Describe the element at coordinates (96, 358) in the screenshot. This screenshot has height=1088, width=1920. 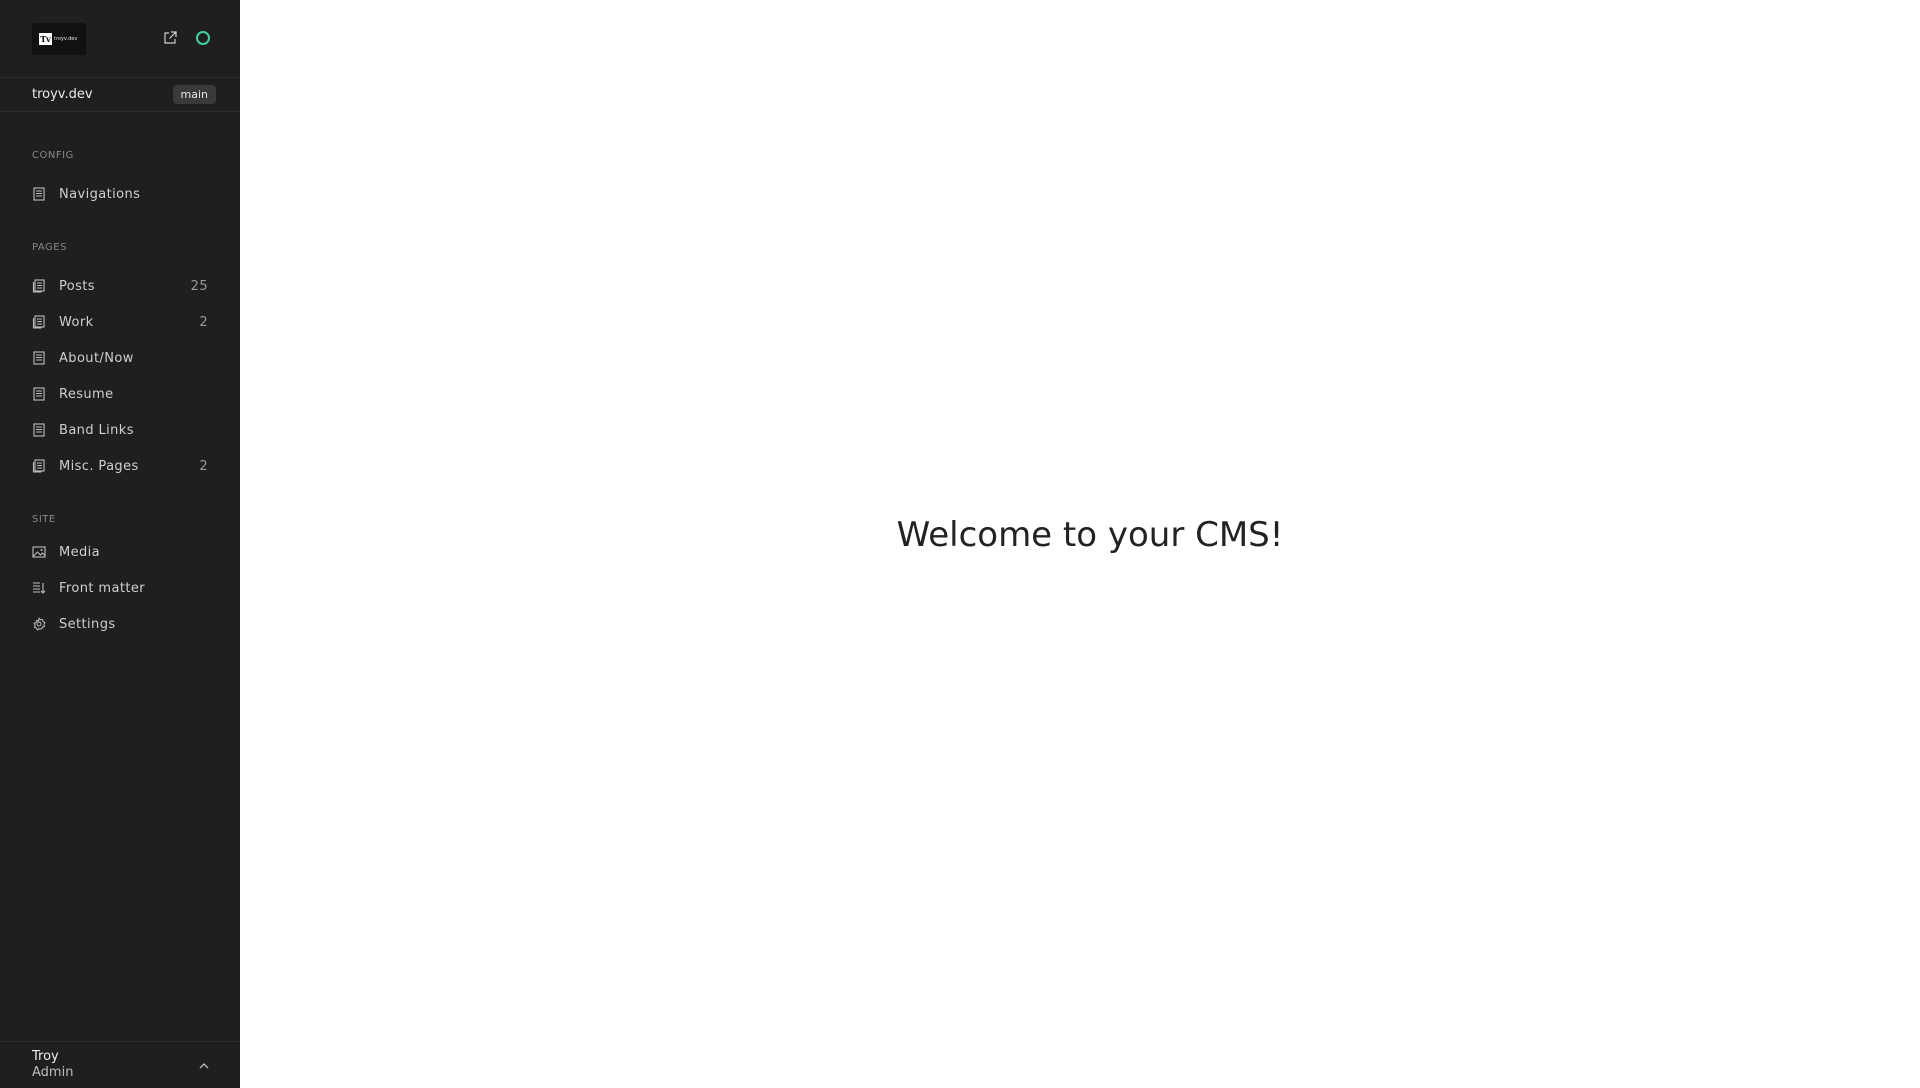
I see `sidebar-item-label: About/Now` at that location.